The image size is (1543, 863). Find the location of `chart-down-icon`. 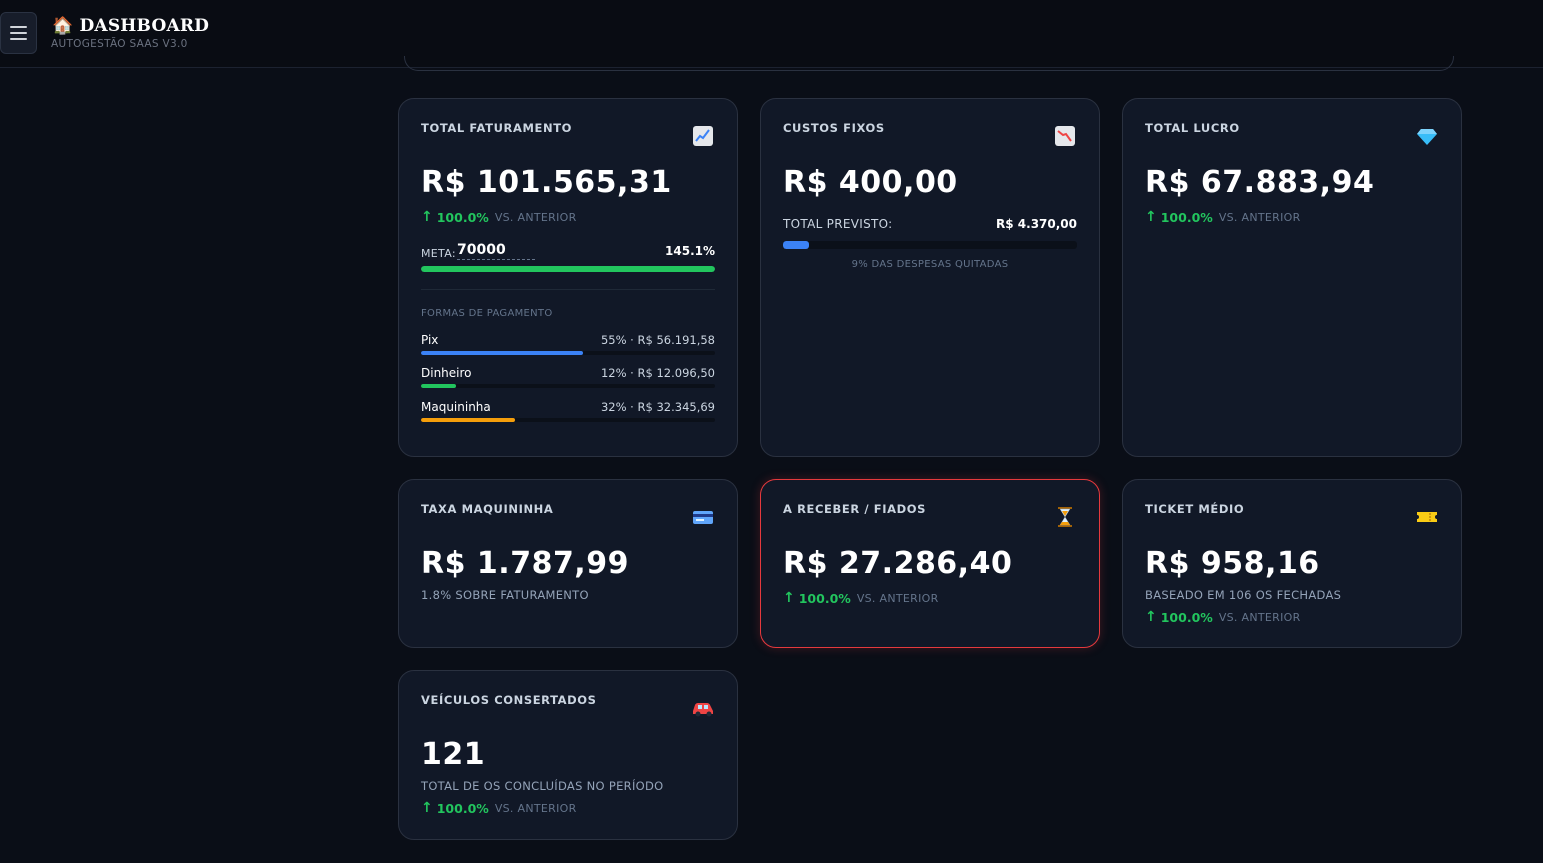

chart-down-icon is located at coordinates (1065, 137).